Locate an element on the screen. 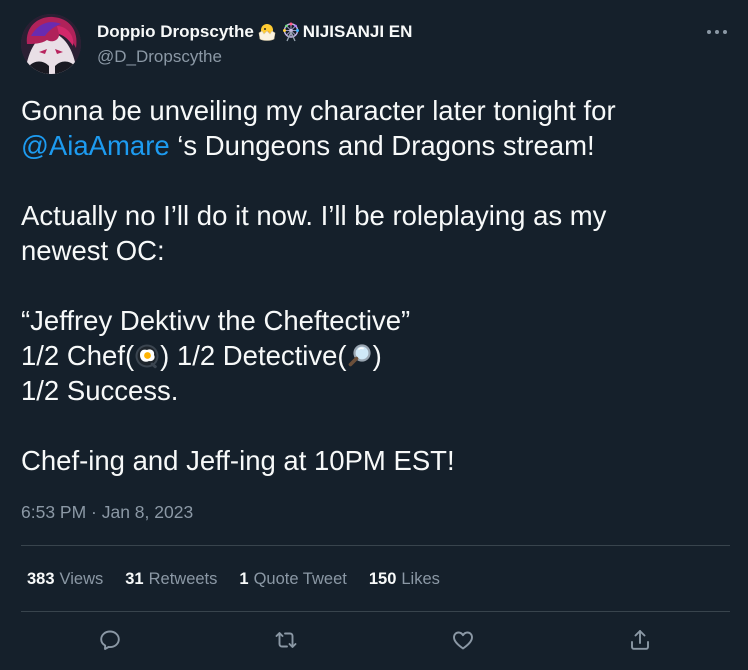  display-name-row: Doppio Dropscythe NIJISANJI EN is located at coordinates (254, 32).